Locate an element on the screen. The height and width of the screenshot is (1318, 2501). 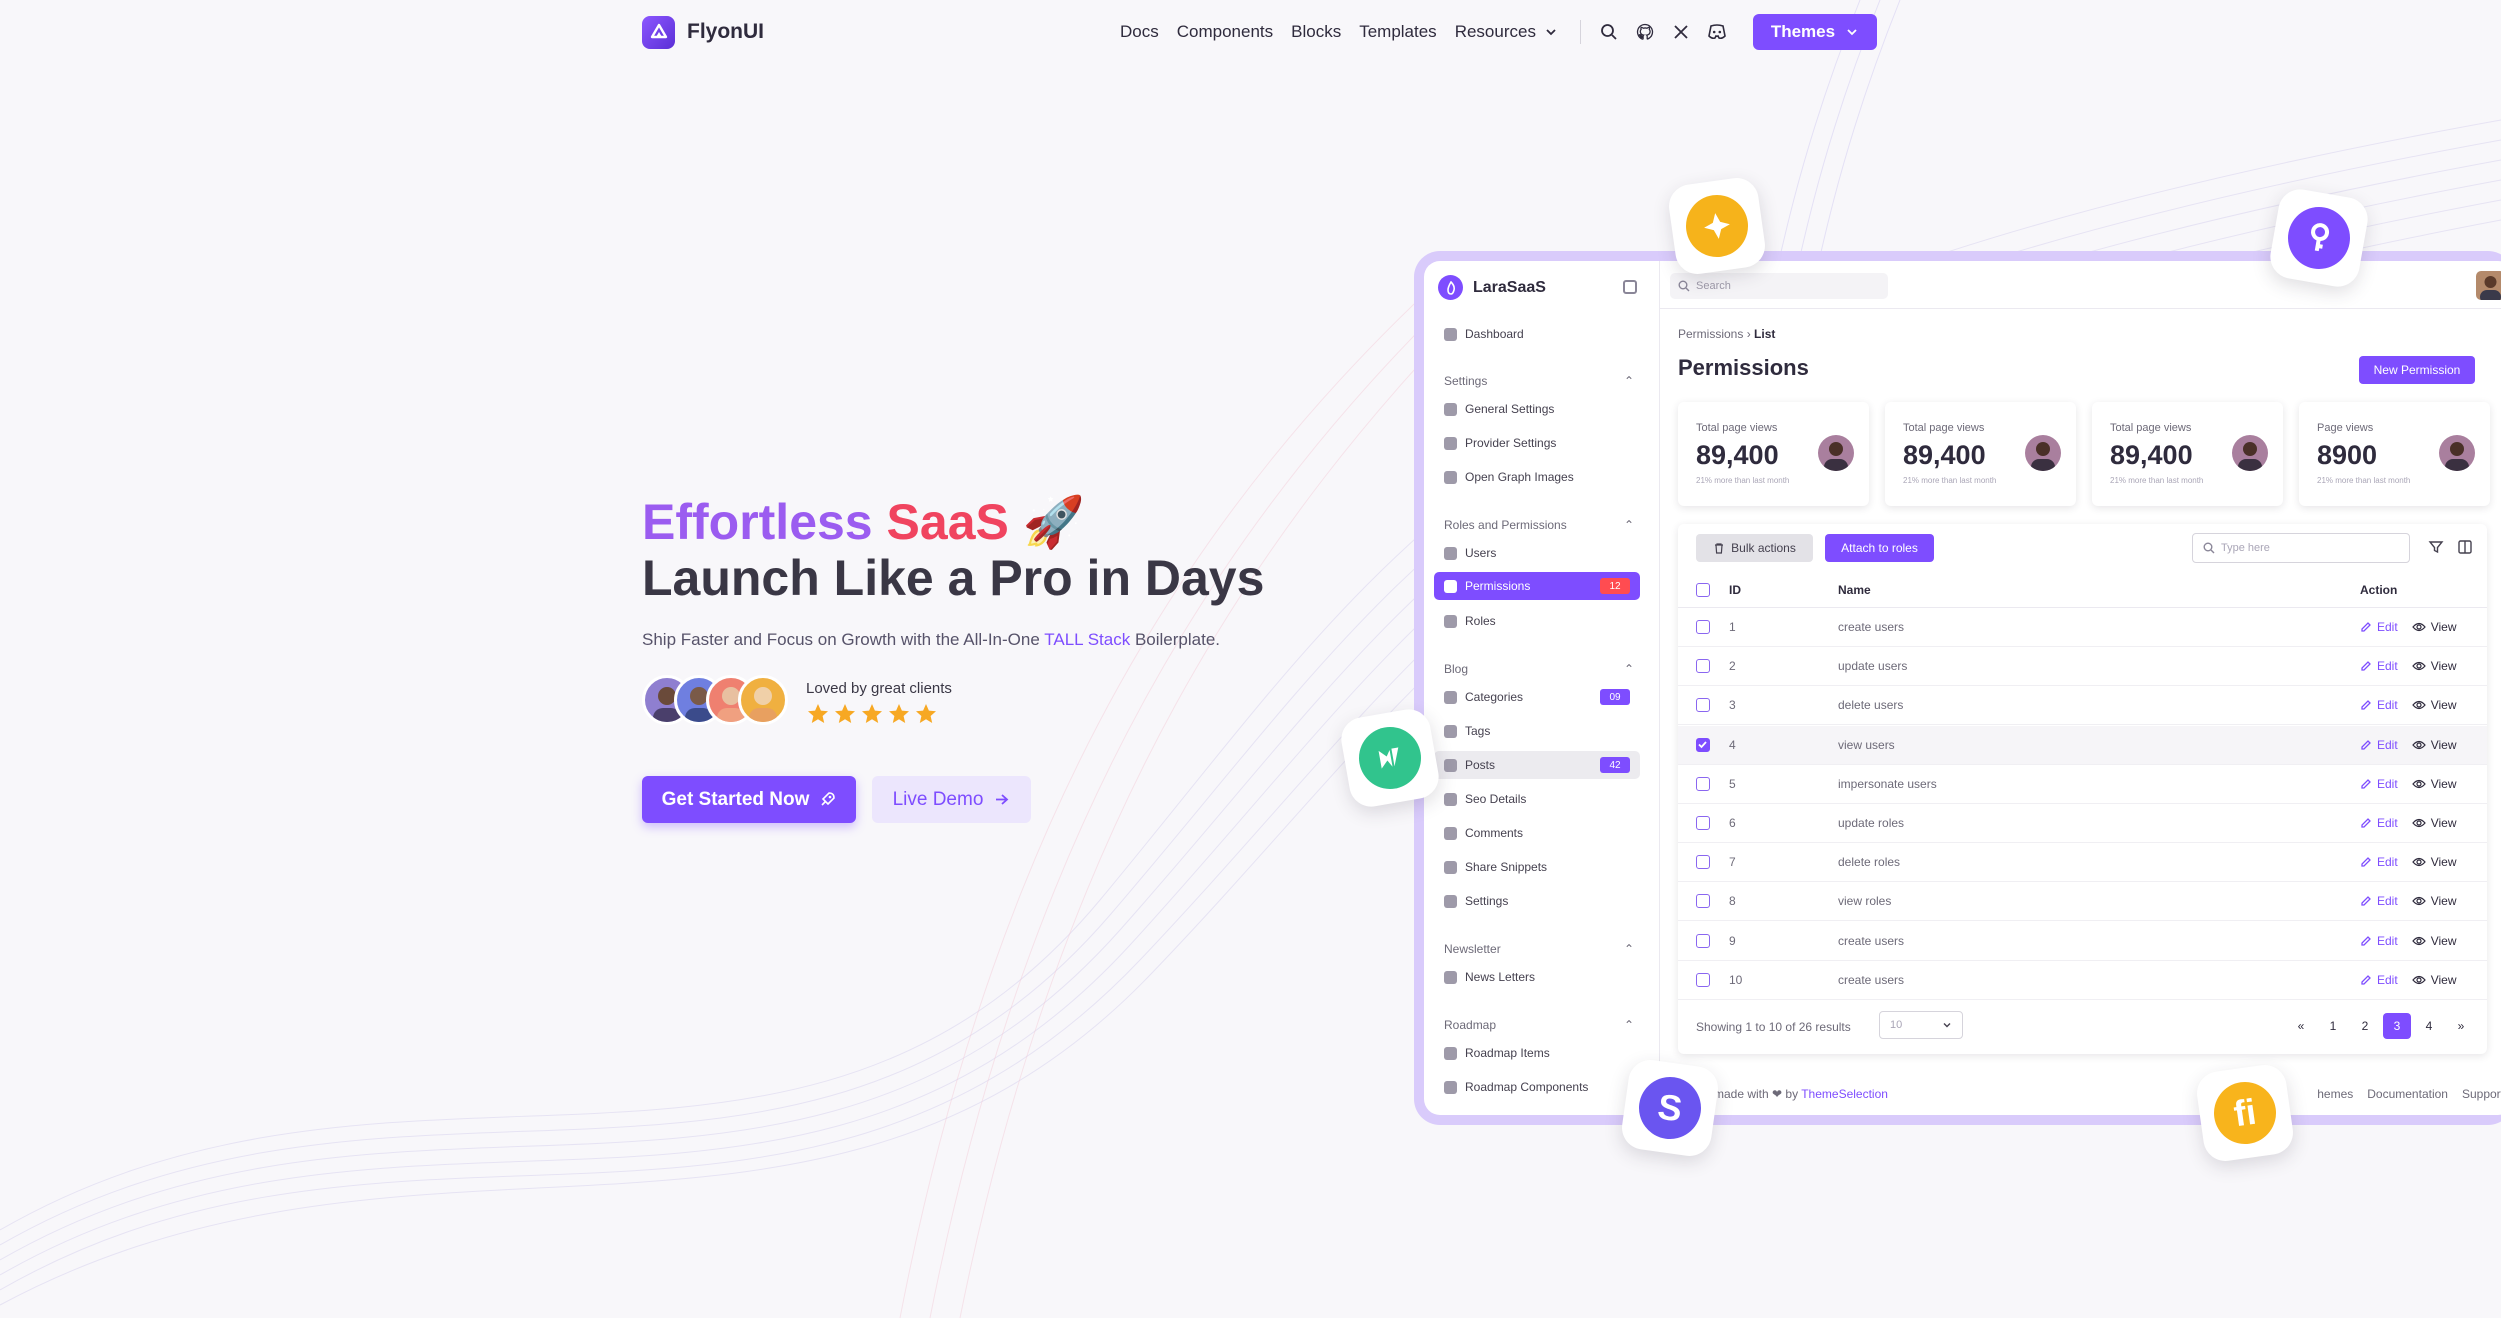
avatar is located at coordinates (2488, 285).